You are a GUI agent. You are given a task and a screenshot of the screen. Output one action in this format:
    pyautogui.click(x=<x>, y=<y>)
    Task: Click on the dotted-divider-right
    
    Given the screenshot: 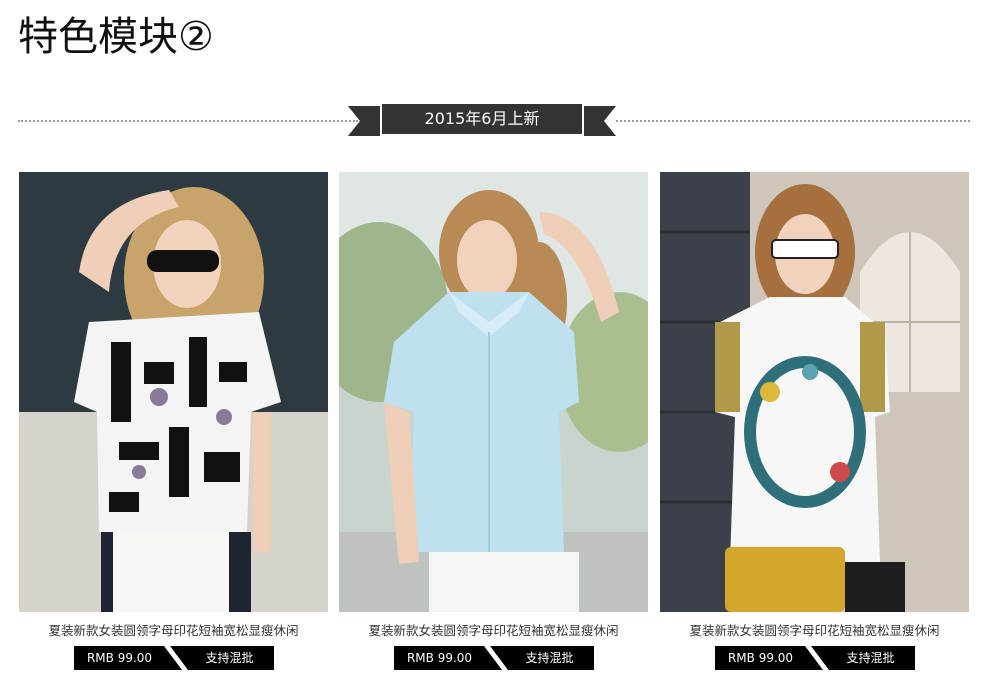 What is the action you would take?
    pyautogui.click(x=793, y=121)
    